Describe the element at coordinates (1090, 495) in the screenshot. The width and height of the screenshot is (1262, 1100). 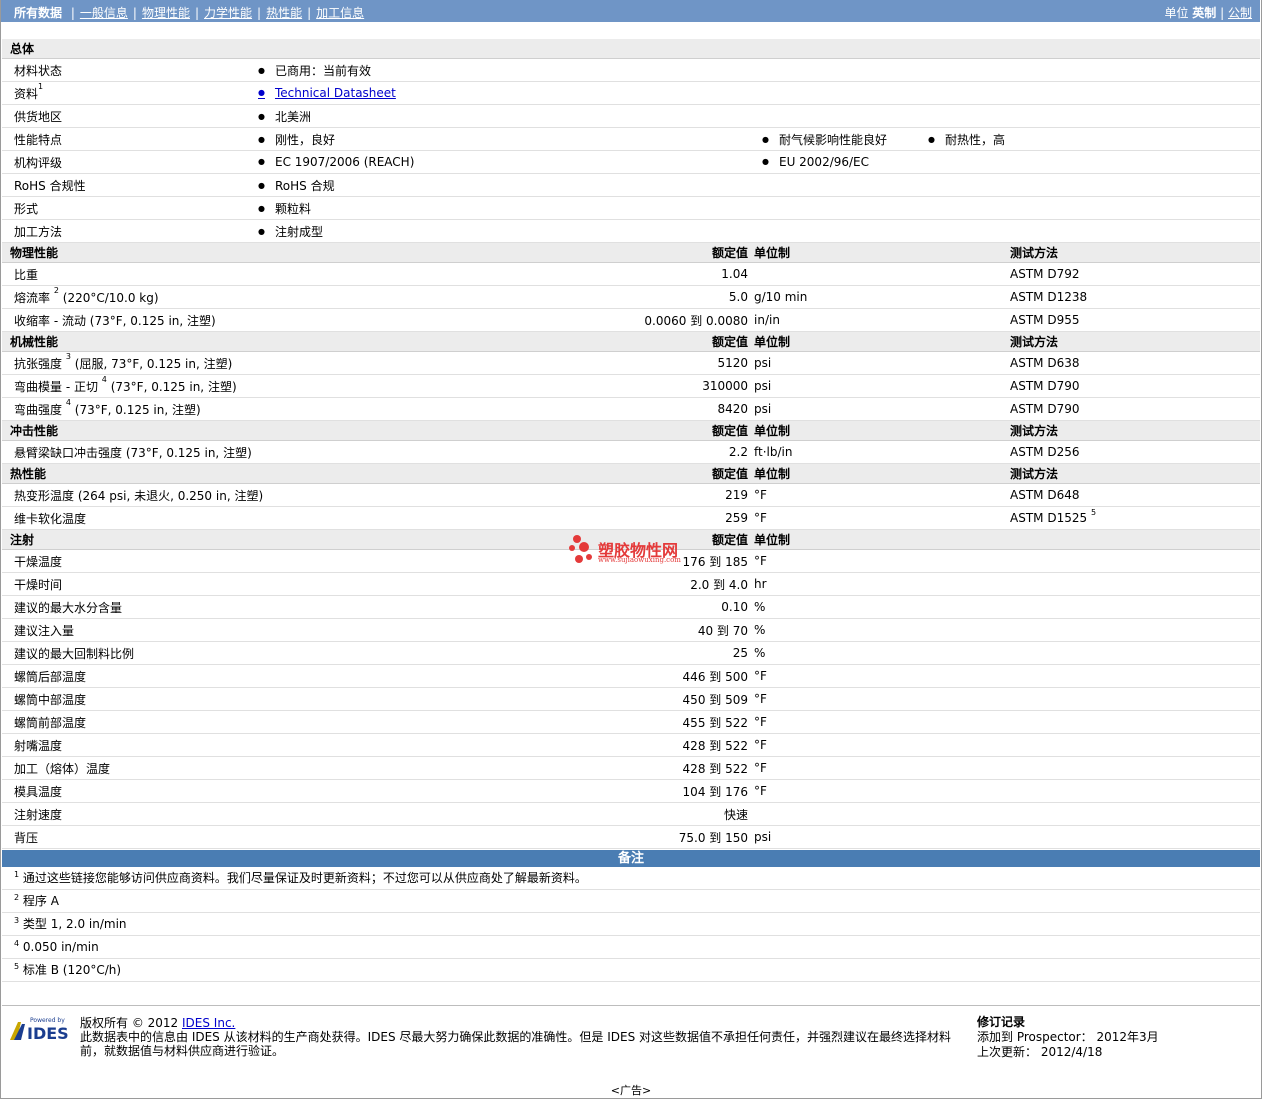
I see `test-method: ASTM D648` at that location.